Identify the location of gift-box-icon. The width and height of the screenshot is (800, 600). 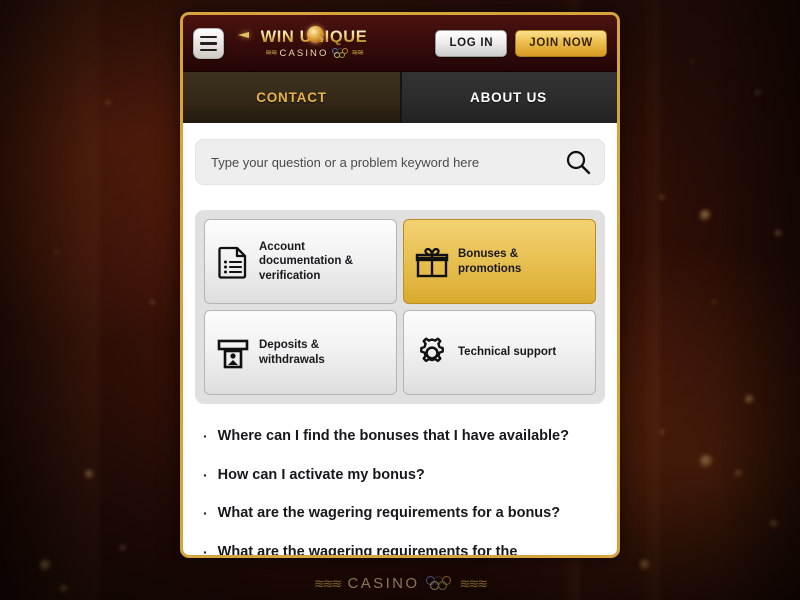
(432, 262).